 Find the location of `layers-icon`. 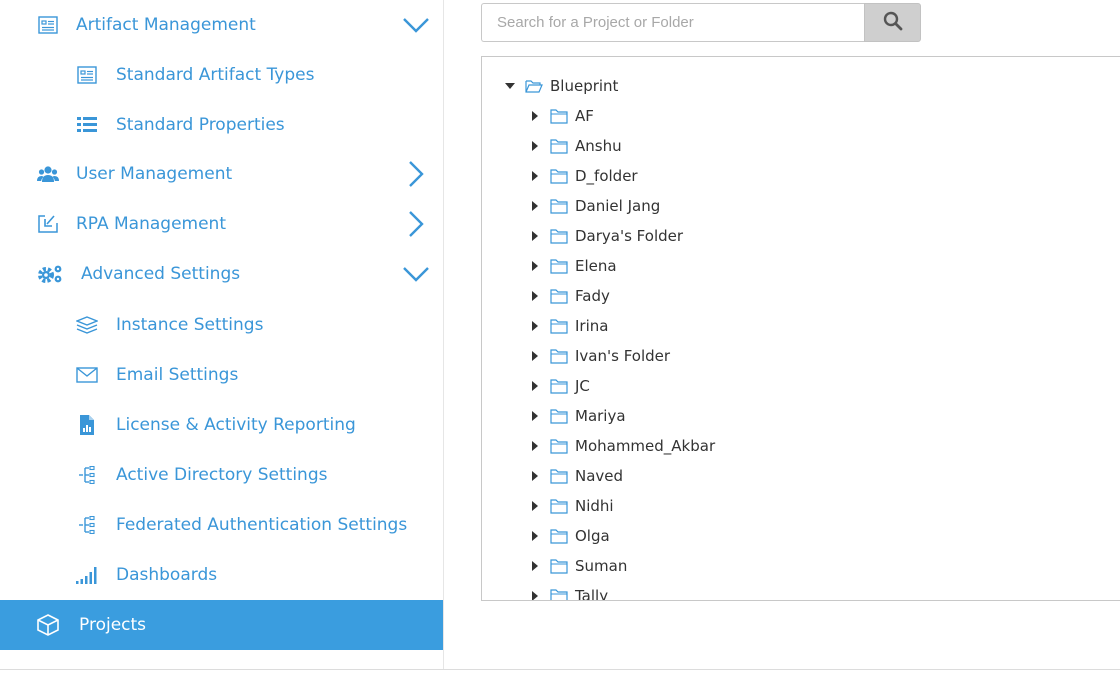

layers-icon is located at coordinates (87, 325).